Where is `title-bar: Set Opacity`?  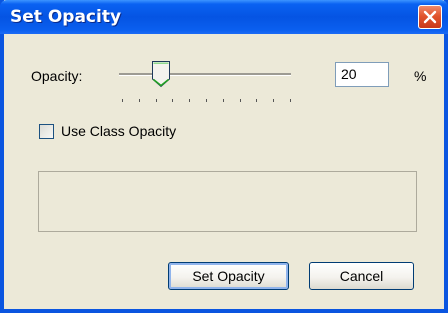
title-bar: Set Opacity is located at coordinates (224, 17).